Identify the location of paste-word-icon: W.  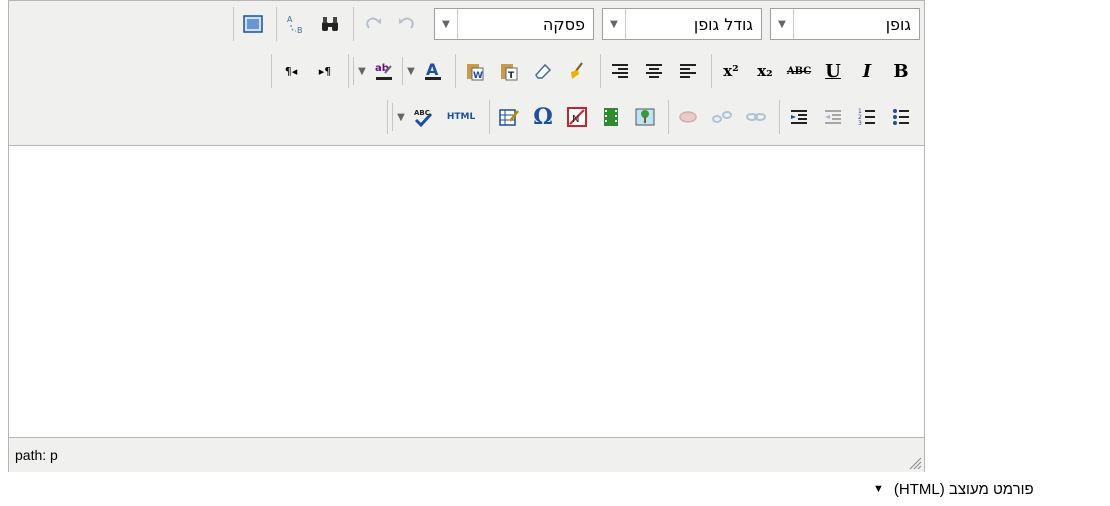
(475, 72).